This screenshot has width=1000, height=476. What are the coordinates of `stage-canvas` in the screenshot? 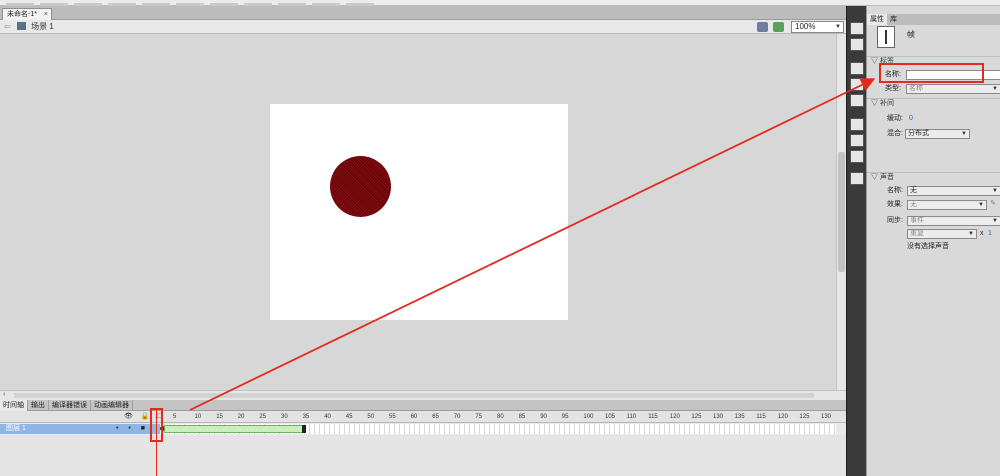 It's located at (419, 212).